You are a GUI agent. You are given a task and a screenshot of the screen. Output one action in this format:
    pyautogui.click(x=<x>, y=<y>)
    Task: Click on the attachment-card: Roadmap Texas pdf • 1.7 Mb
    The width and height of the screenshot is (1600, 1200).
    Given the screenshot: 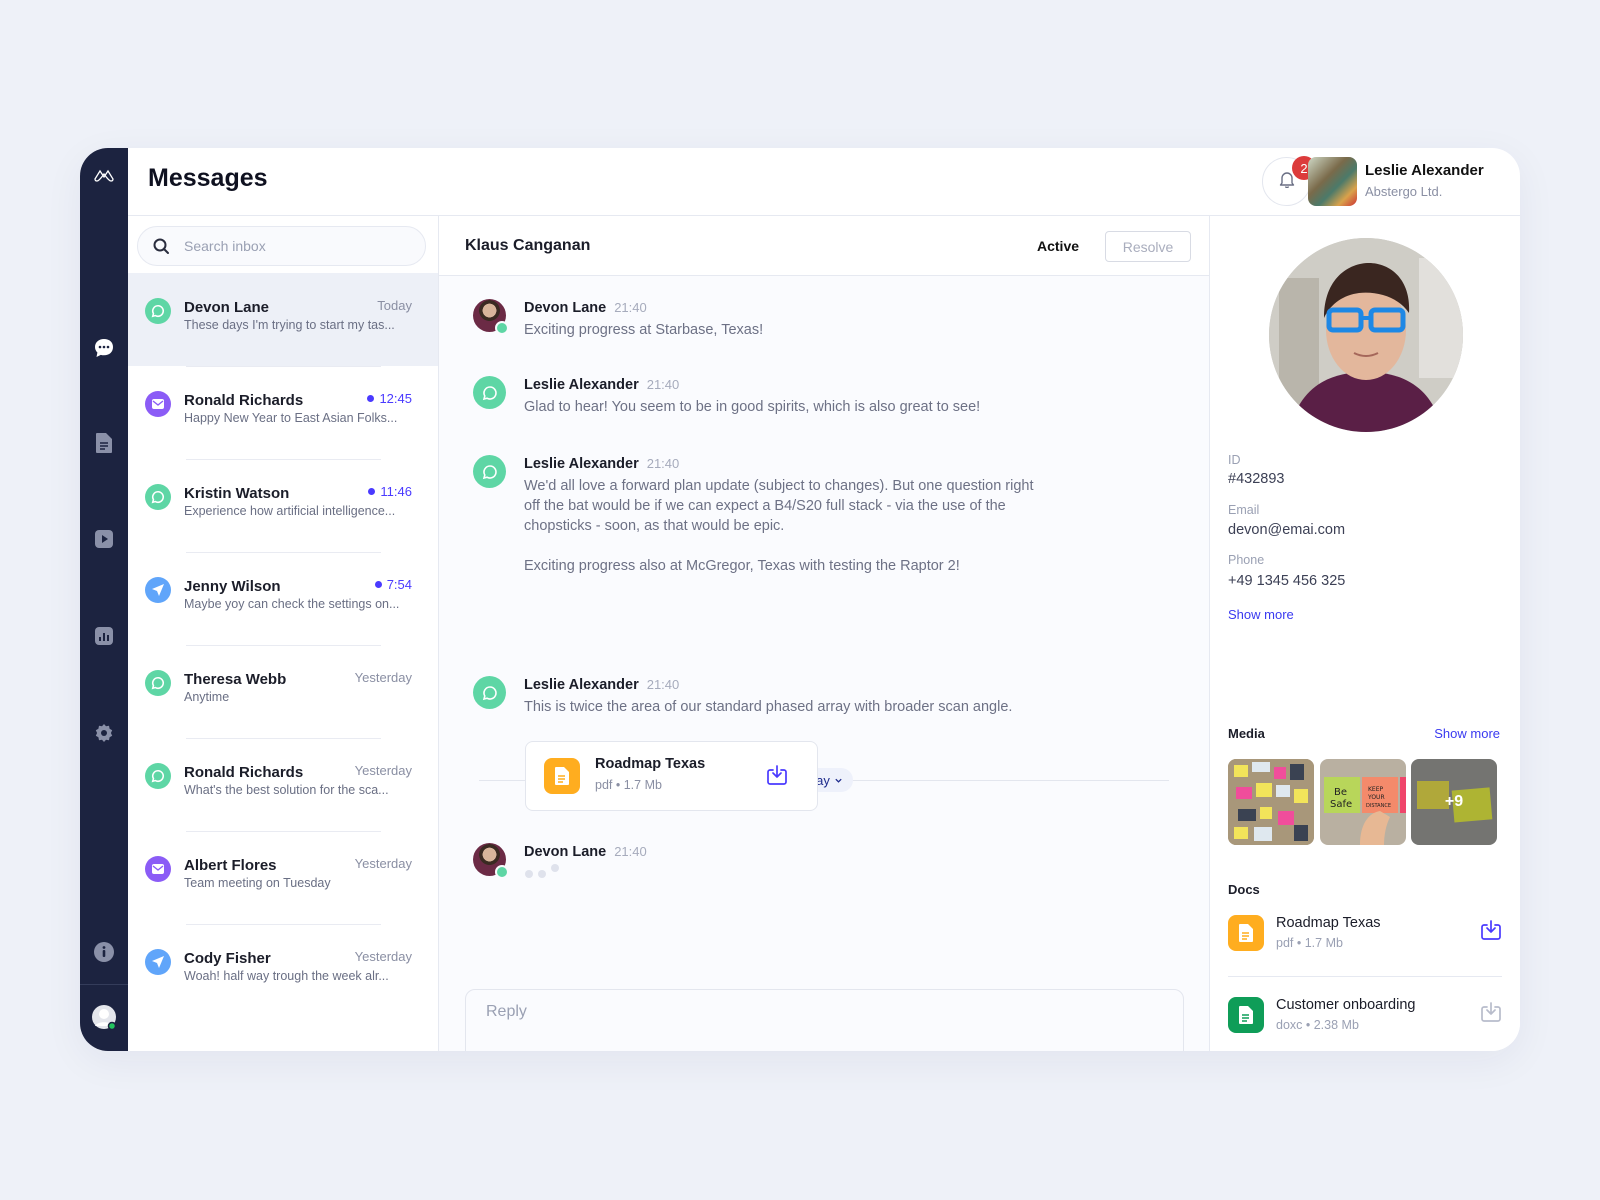 What is the action you would take?
    pyautogui.click(x=671, y=776)
    